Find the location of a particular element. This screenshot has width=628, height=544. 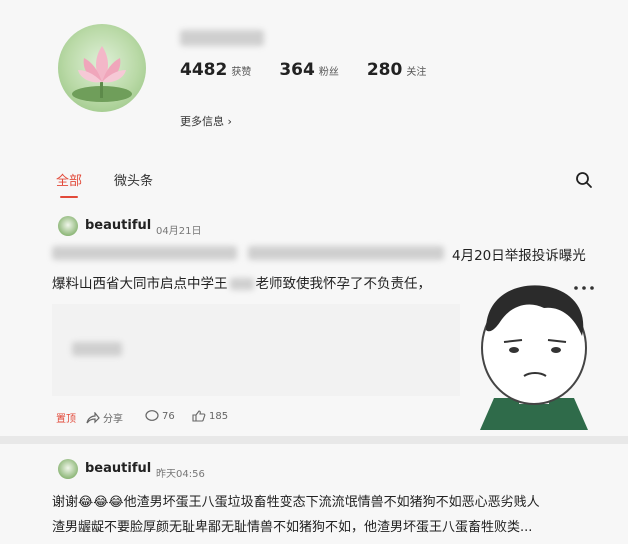

comment-icon is located at coordinates (152, 415).